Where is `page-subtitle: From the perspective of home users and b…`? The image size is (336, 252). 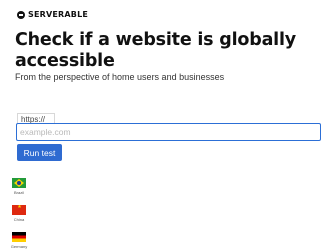
page-subtitle: From the perspective of home users and b… is located at coordinates (120, 77).